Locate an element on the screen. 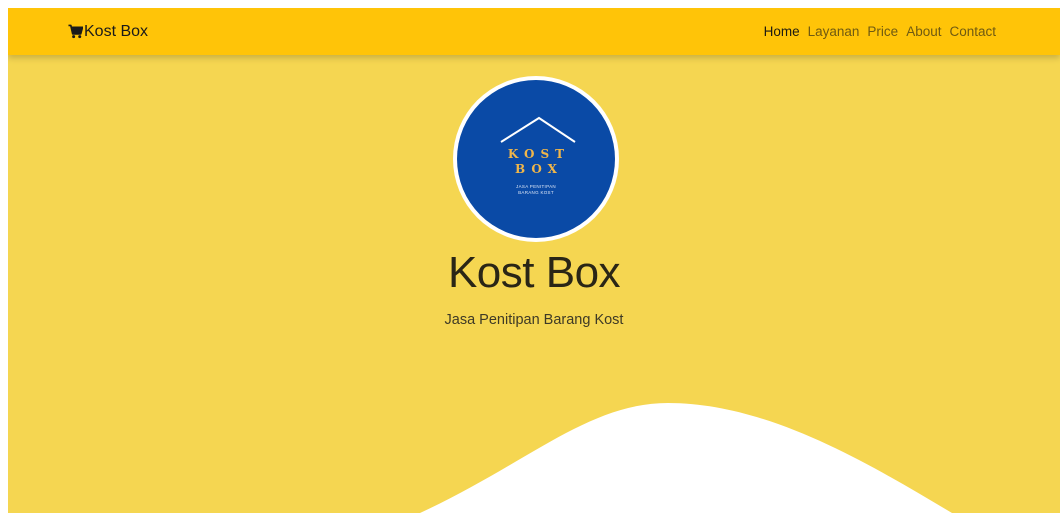  logo-tagline-2: BARANG KOST is located at coordinates (536, 192).